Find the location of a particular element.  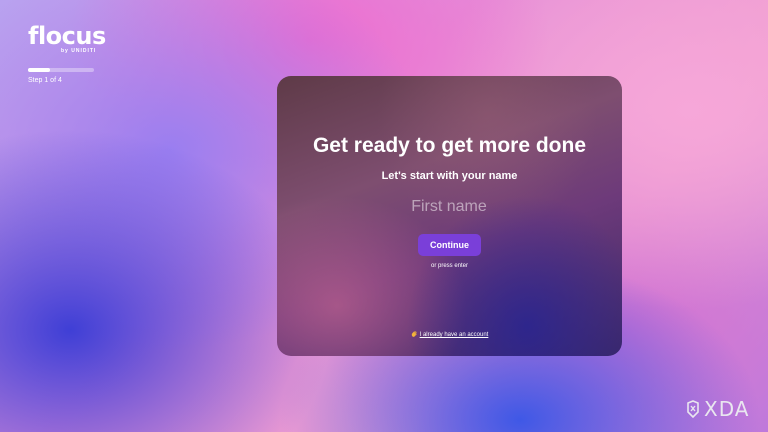

xda-watermark: XDA is located at coordinates (717, 409).